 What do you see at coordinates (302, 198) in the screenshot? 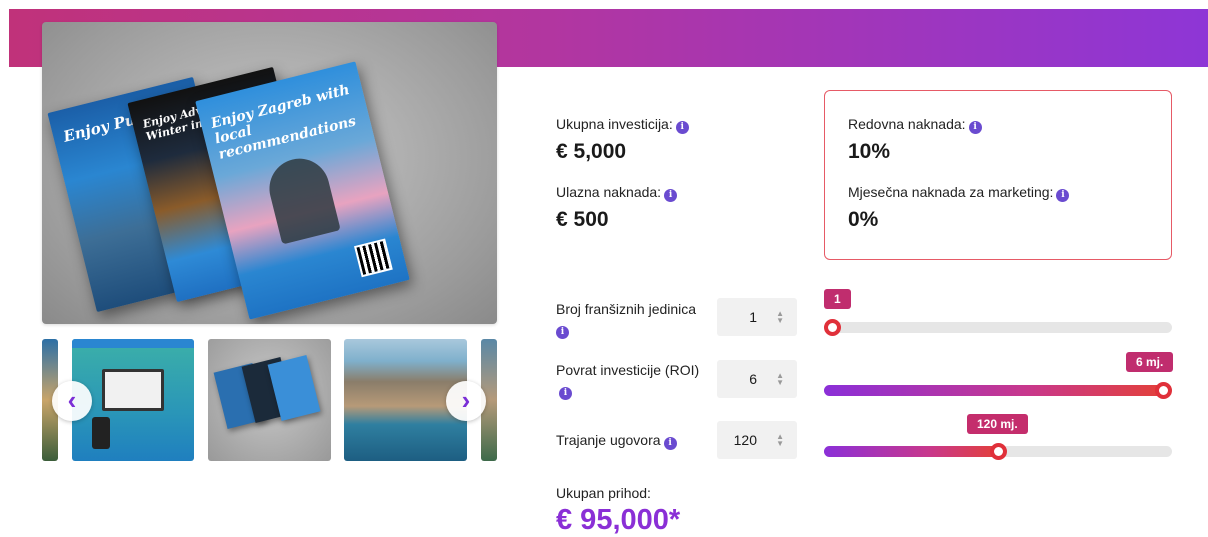
I see `statue-photo` at bounding box center [302, 198].